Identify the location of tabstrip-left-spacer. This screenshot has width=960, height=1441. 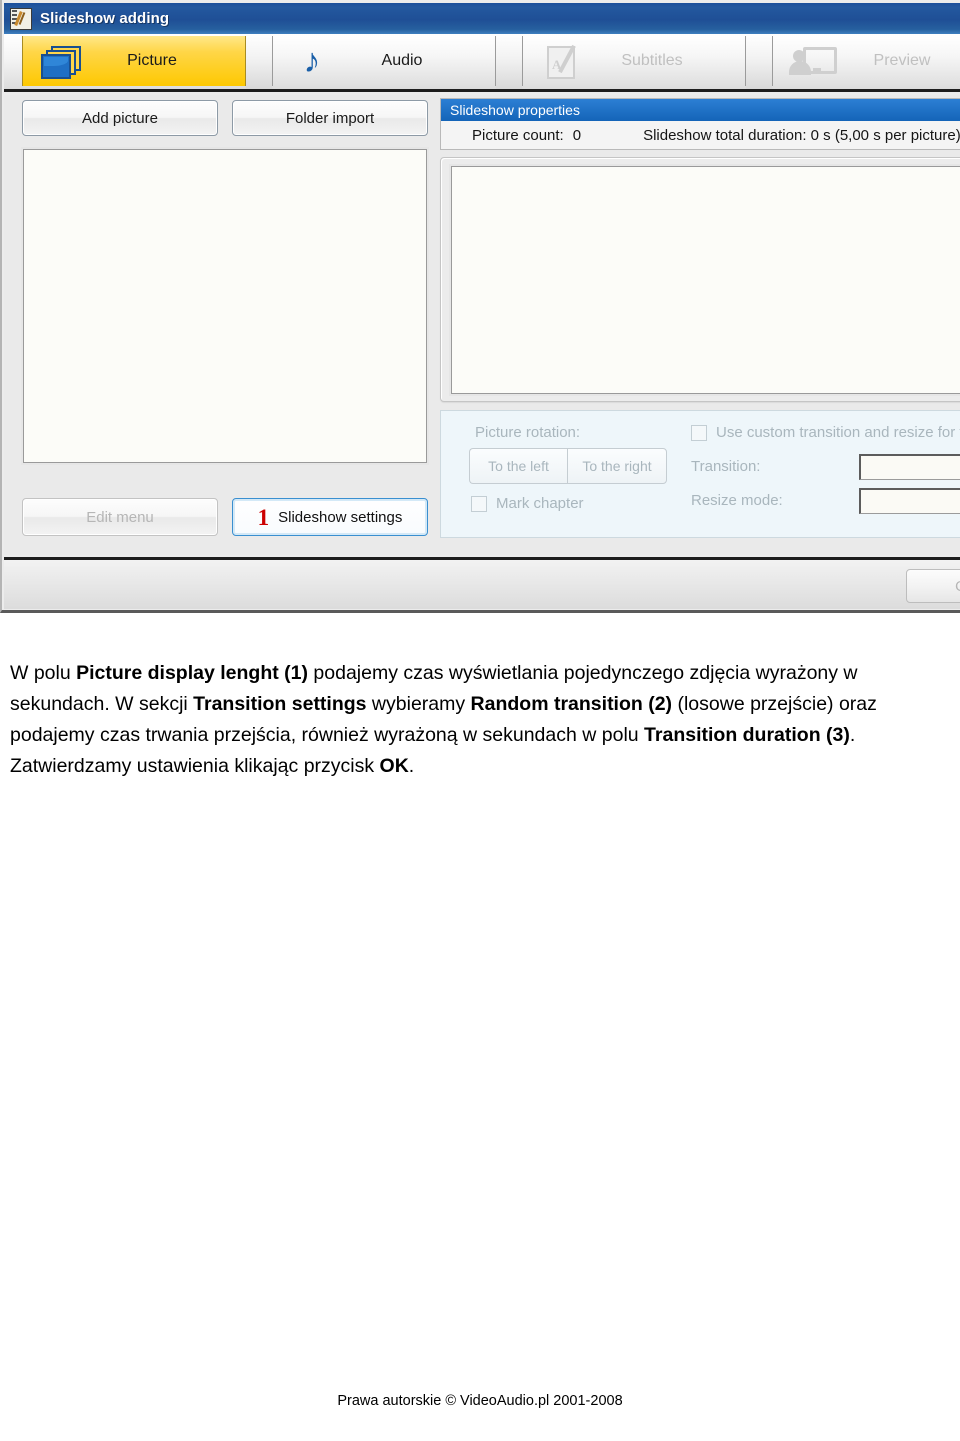
(13, 61).